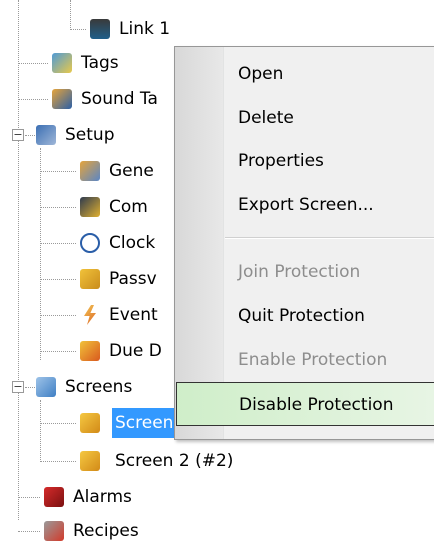 Image resolution: width=434 pixels, height=546 pixels. I want to click on recipes-icon, so click(54, 531).